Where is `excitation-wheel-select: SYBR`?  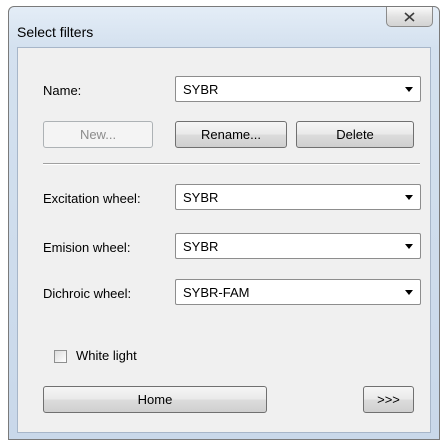 excitation-wheel-select: SYBR is located at coordinates (298, 197).